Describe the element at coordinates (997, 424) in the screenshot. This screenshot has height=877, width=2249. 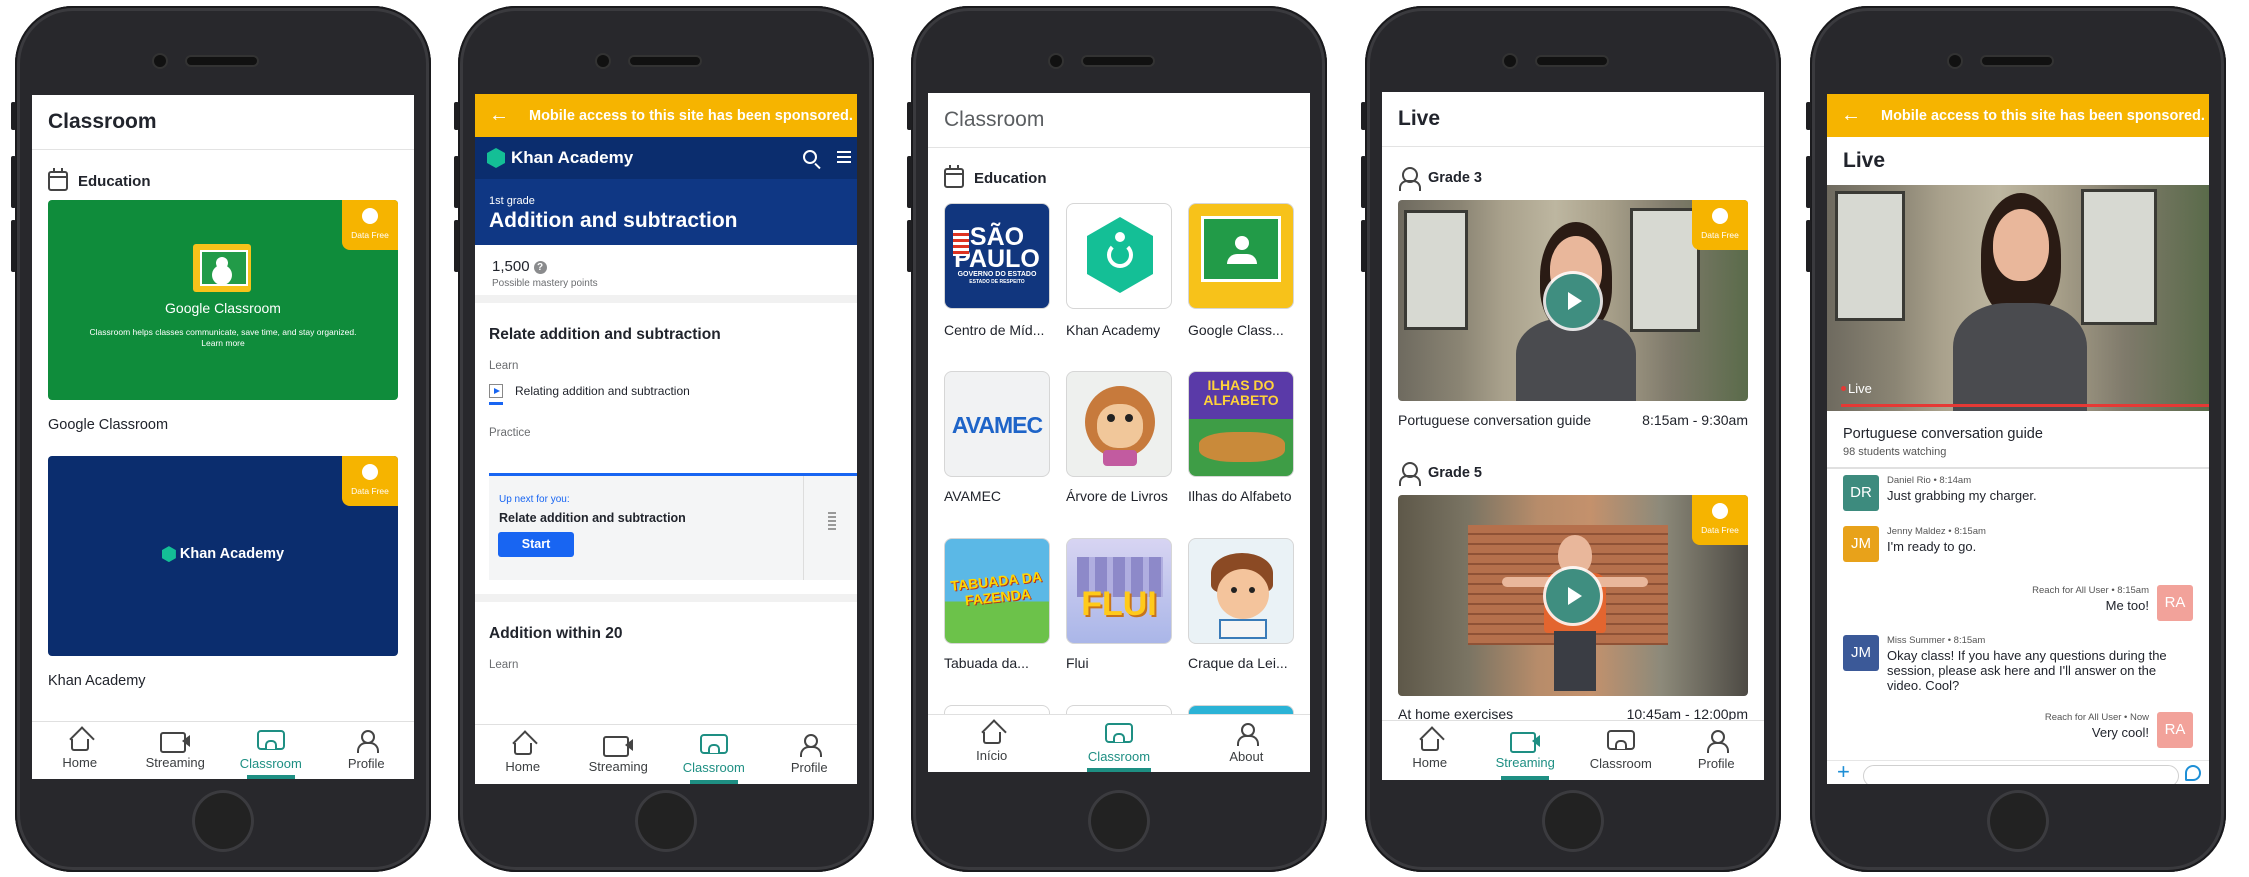
I see `app-tile-avamec: AVAMEC` at that location.